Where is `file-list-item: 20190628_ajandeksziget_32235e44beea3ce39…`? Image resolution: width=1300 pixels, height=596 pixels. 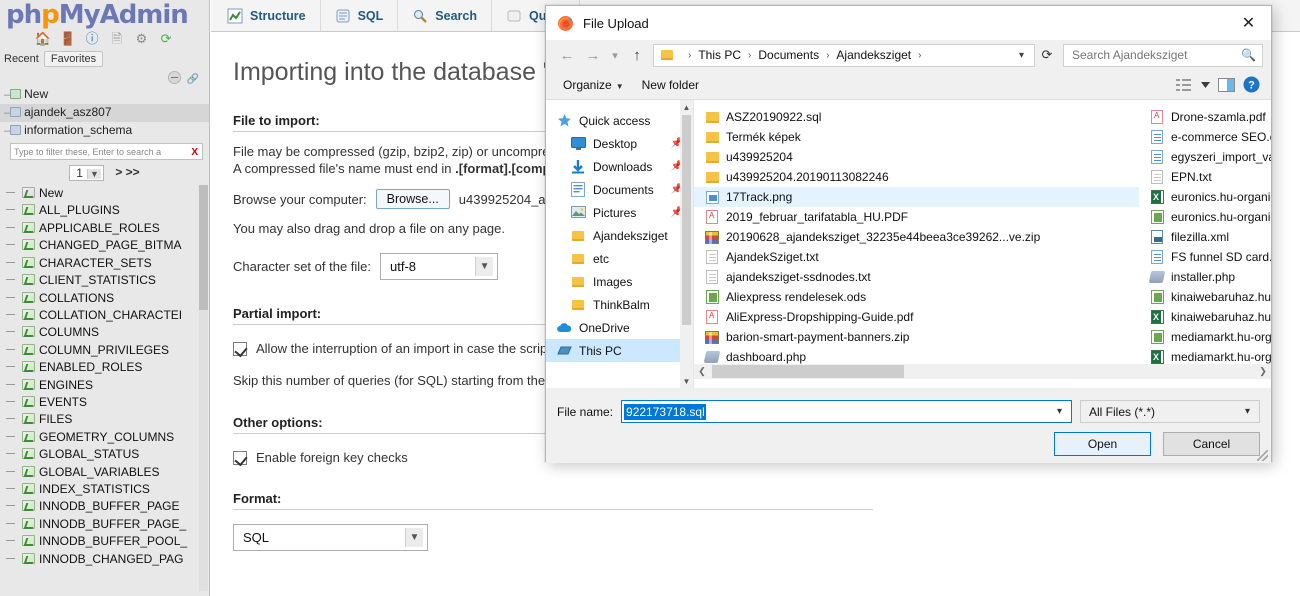 file-list-item: 20190628_ajandeksziget_32235e44beea3ce39… is located at coordinates (916, 237).